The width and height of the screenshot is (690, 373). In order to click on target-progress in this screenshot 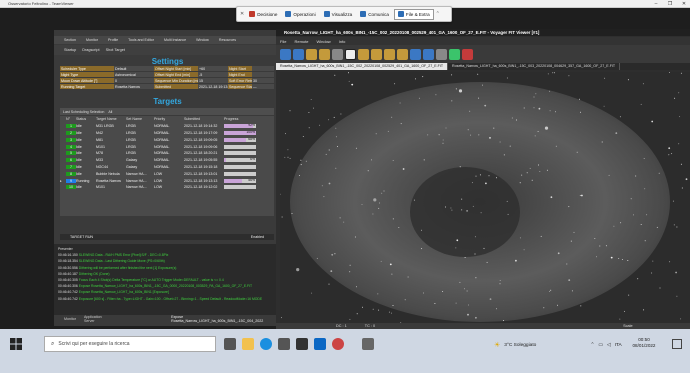, I will do `click(244, 187)`.